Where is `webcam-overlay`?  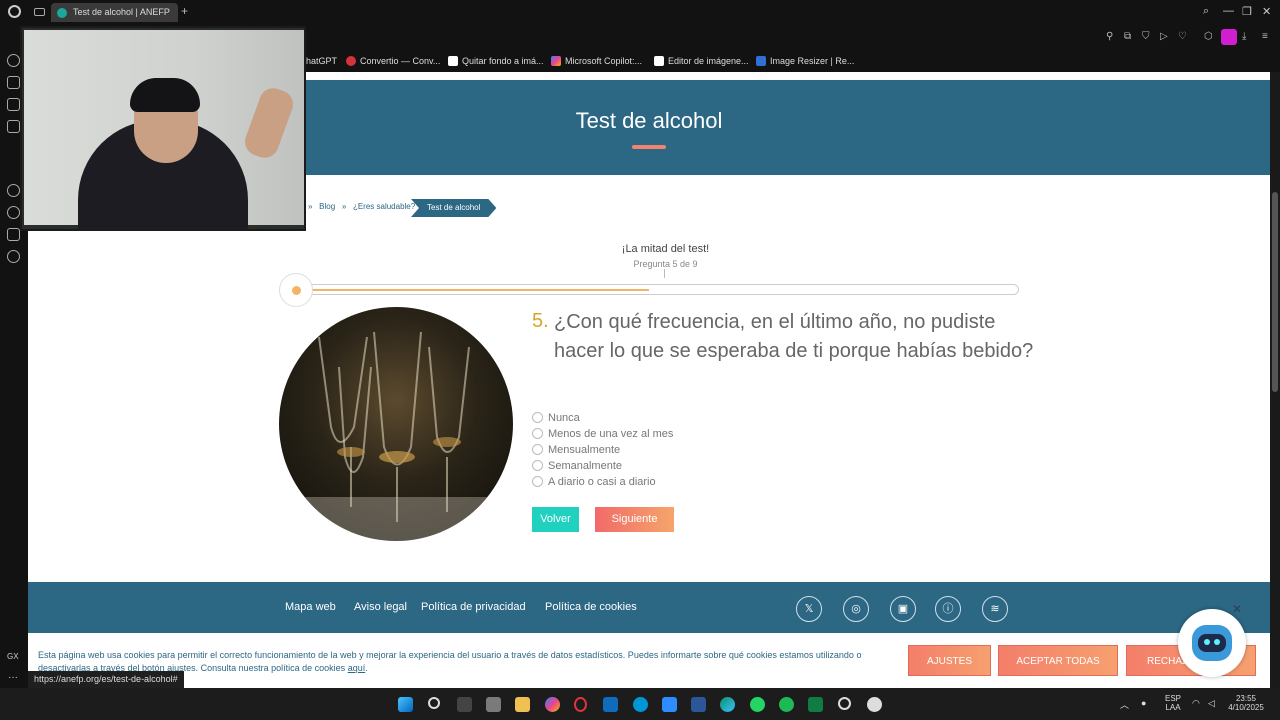 webcam-overlay is located at coordinates (163, 128).